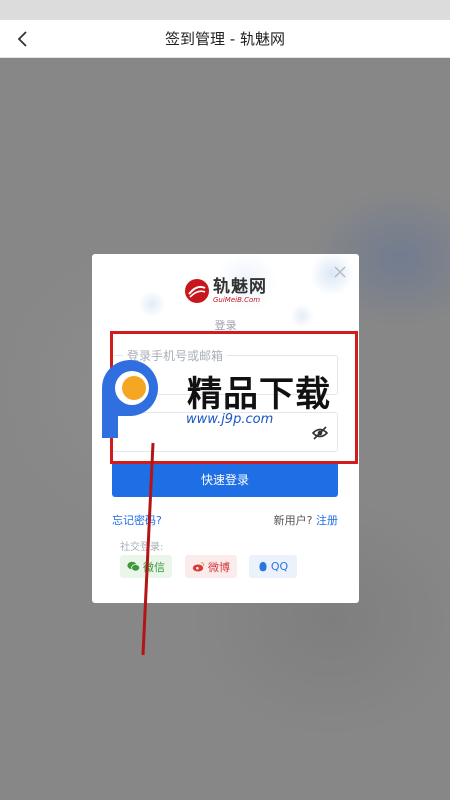 The image size is (450, 800). I want to click on status-bar, so click(225, 10).